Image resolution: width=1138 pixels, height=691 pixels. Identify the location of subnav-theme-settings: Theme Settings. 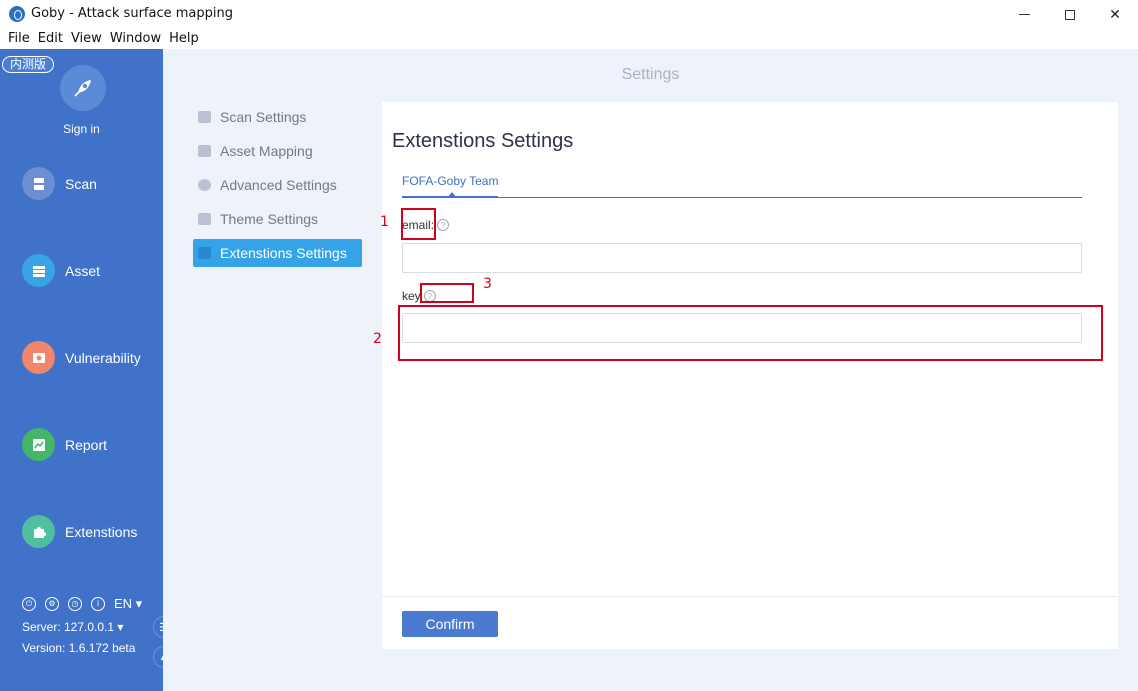
(277, 219).